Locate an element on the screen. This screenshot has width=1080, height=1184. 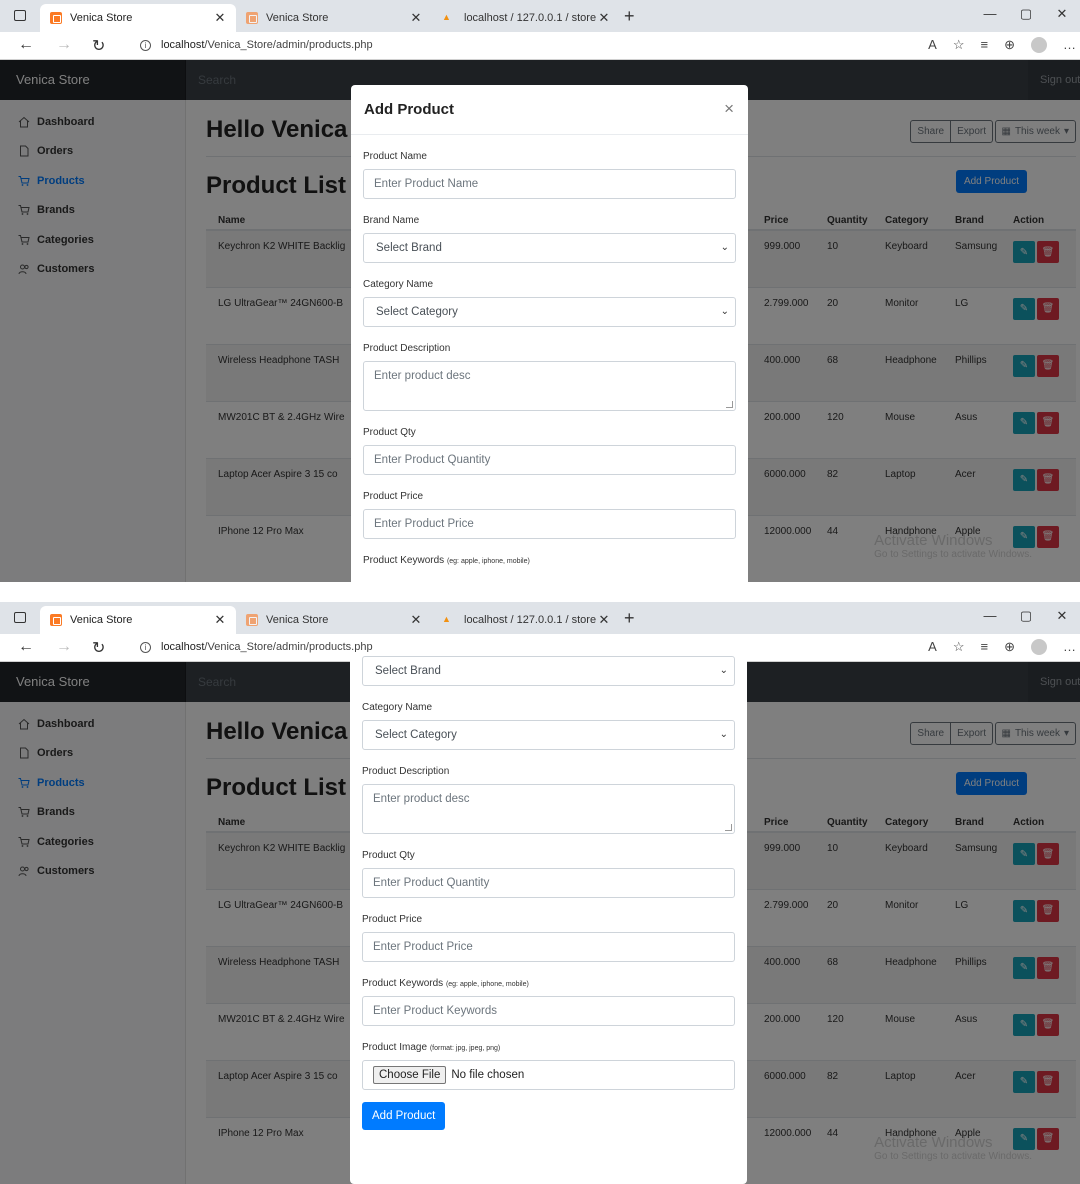
window-controls: — ▢ ✕ is located at coordinates (1026, 14).